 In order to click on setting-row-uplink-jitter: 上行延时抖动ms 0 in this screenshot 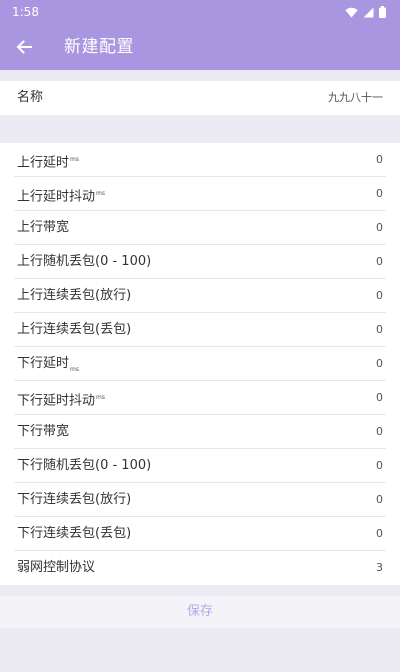, I will do `click(200, 194)`.